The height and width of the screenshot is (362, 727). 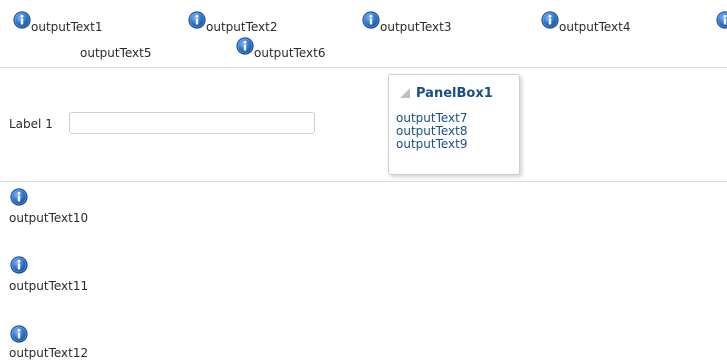 What do you see at coordinates (595, 27) in the screenshot?
I see `output-text-4: outputText4` at bounding box center [595, 27].